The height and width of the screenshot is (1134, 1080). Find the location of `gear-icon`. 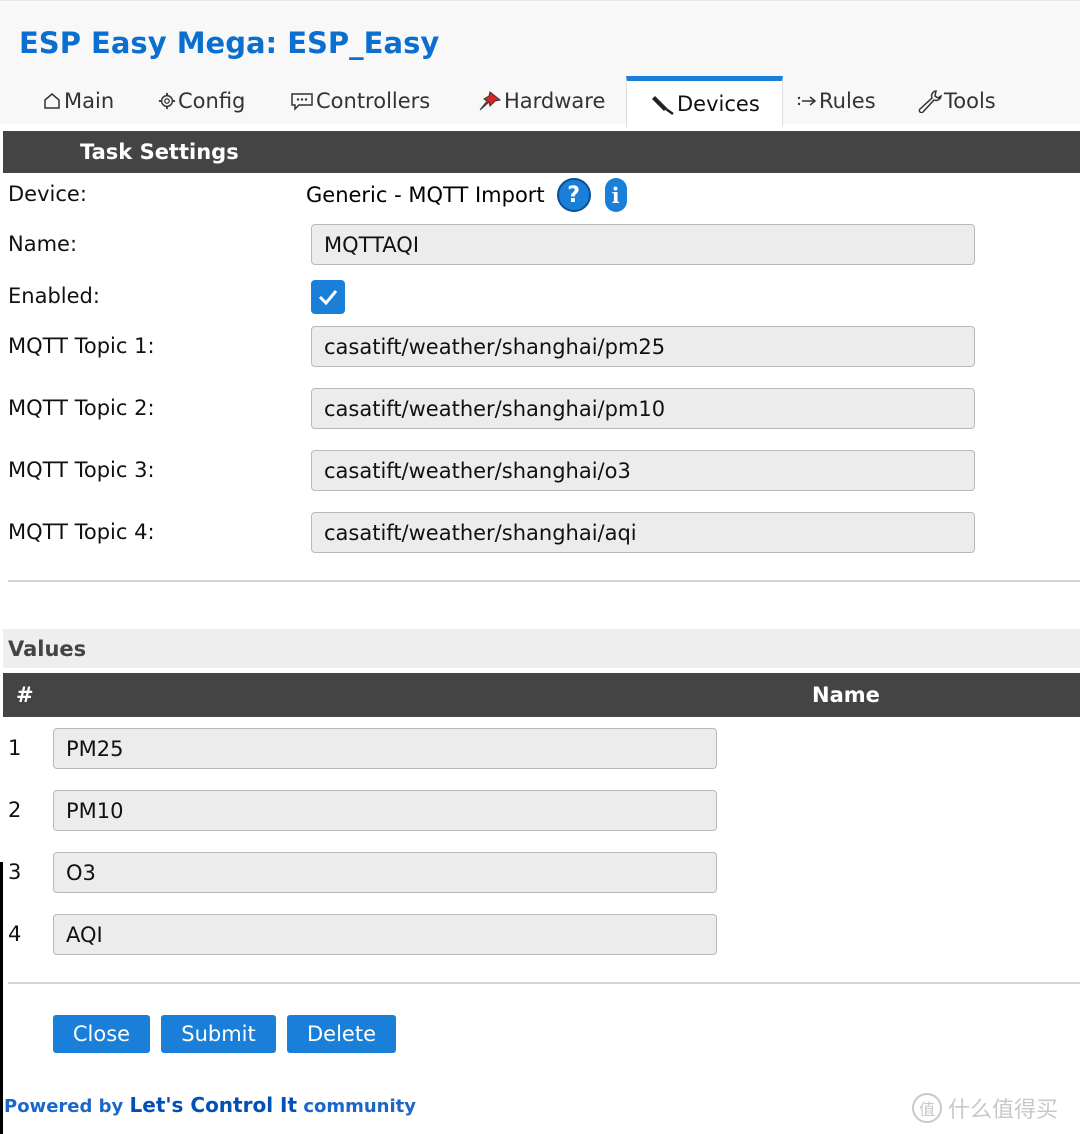

gear-icon is located at coordinates (167, 101).